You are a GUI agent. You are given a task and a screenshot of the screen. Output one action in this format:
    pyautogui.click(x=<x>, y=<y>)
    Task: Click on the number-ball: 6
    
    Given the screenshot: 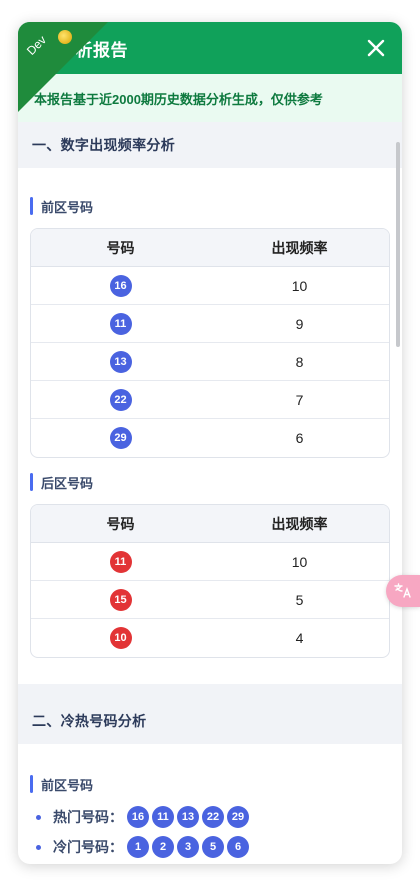 What is the action you would take?
    pyautogui.click(x=238, y=847)
    